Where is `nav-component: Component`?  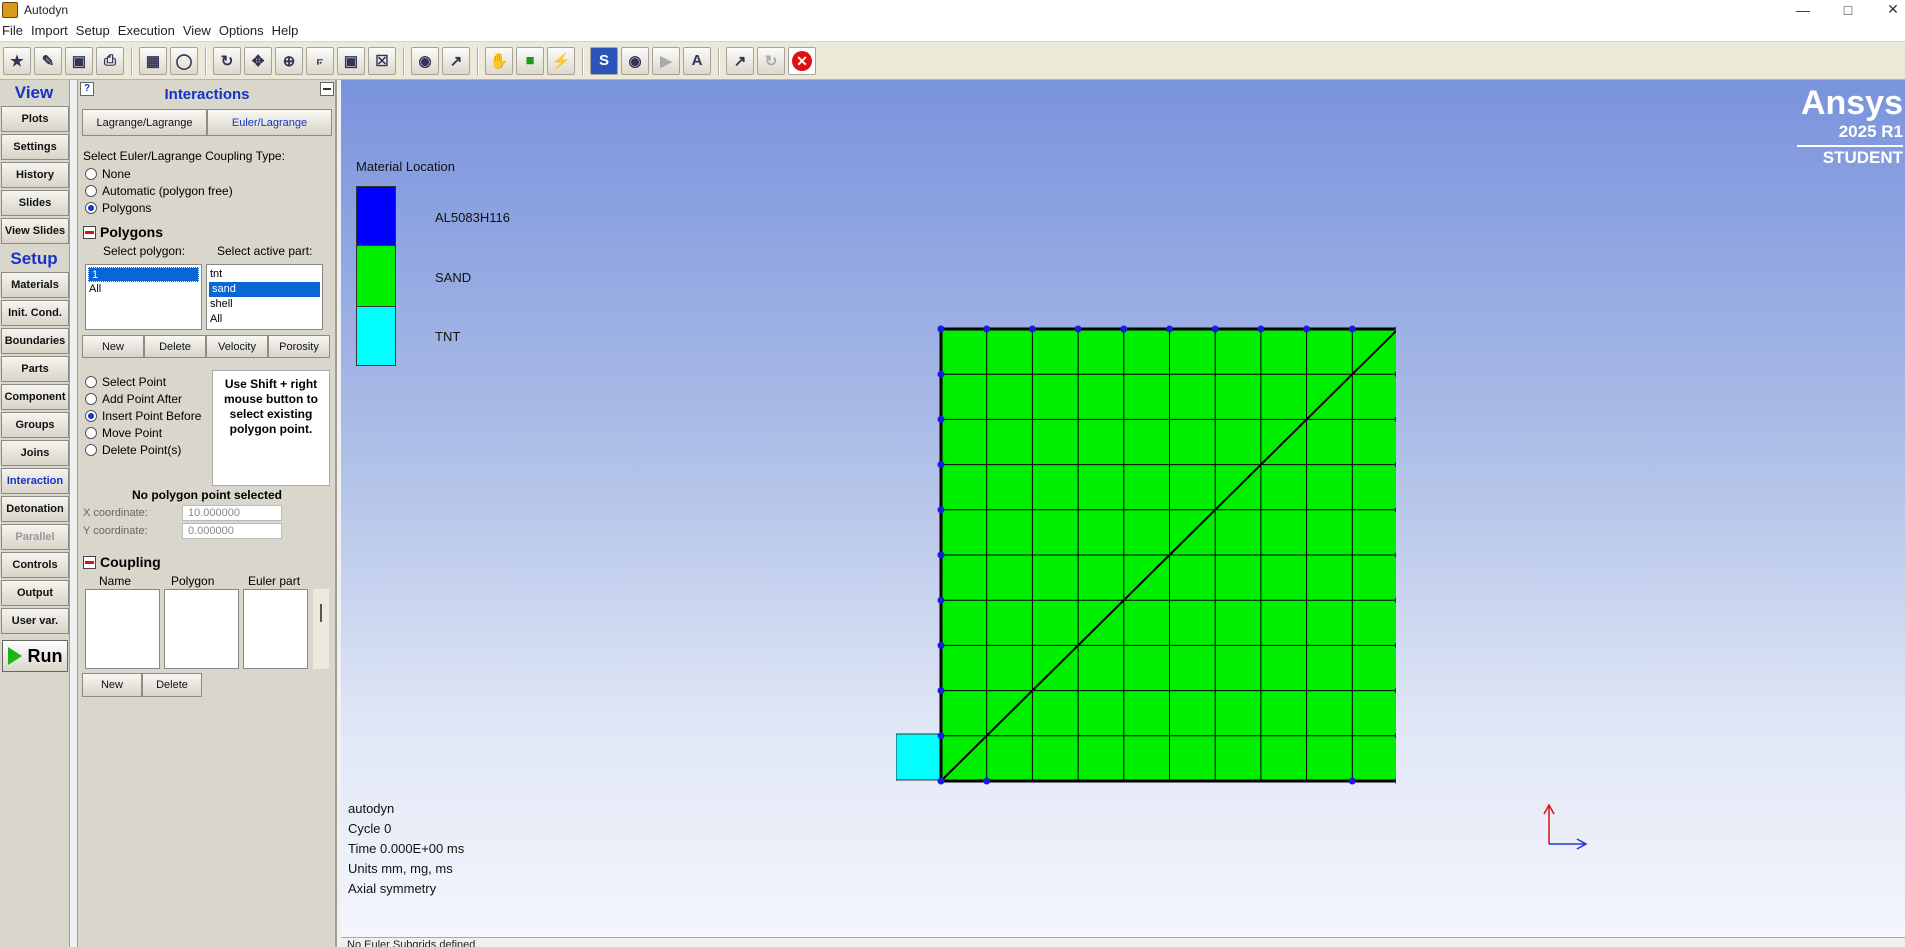
nav-component: Component is located at coordinates (35, 397).